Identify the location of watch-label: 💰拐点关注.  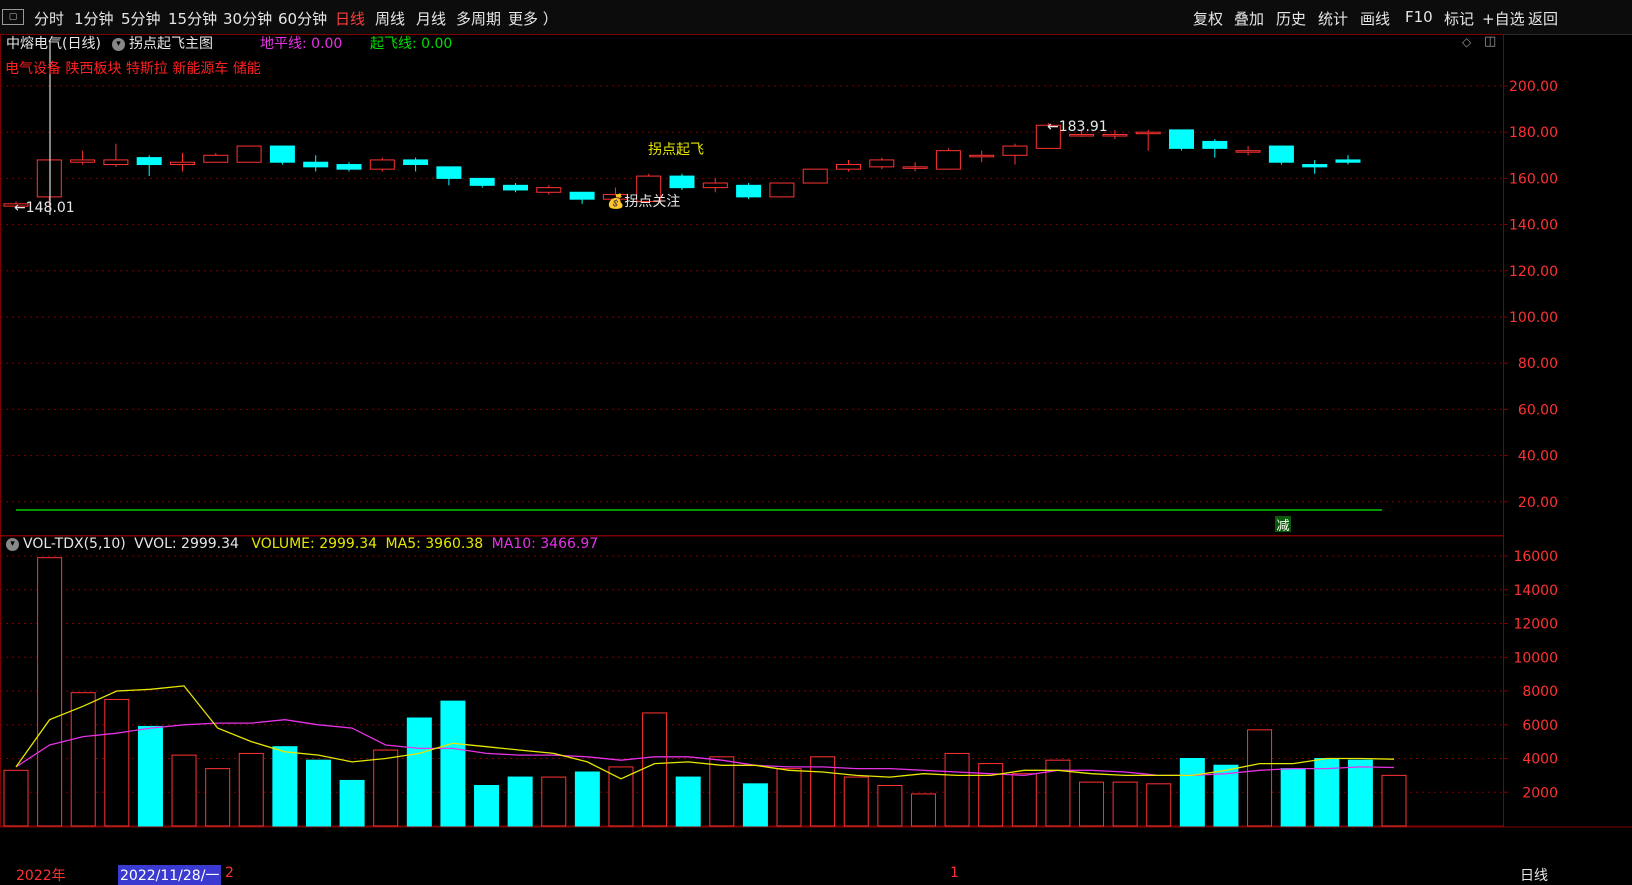
(643, 201).